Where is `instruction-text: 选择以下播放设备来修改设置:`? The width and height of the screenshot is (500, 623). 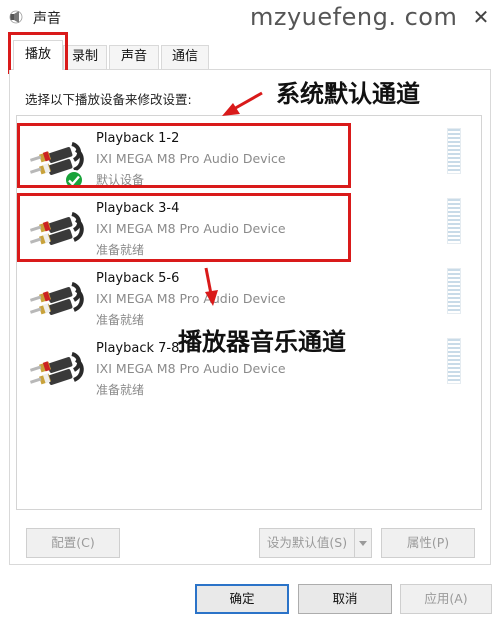
instruction-text: 选择以下播放设备来修改设置: is located at coordinates (108, 99).